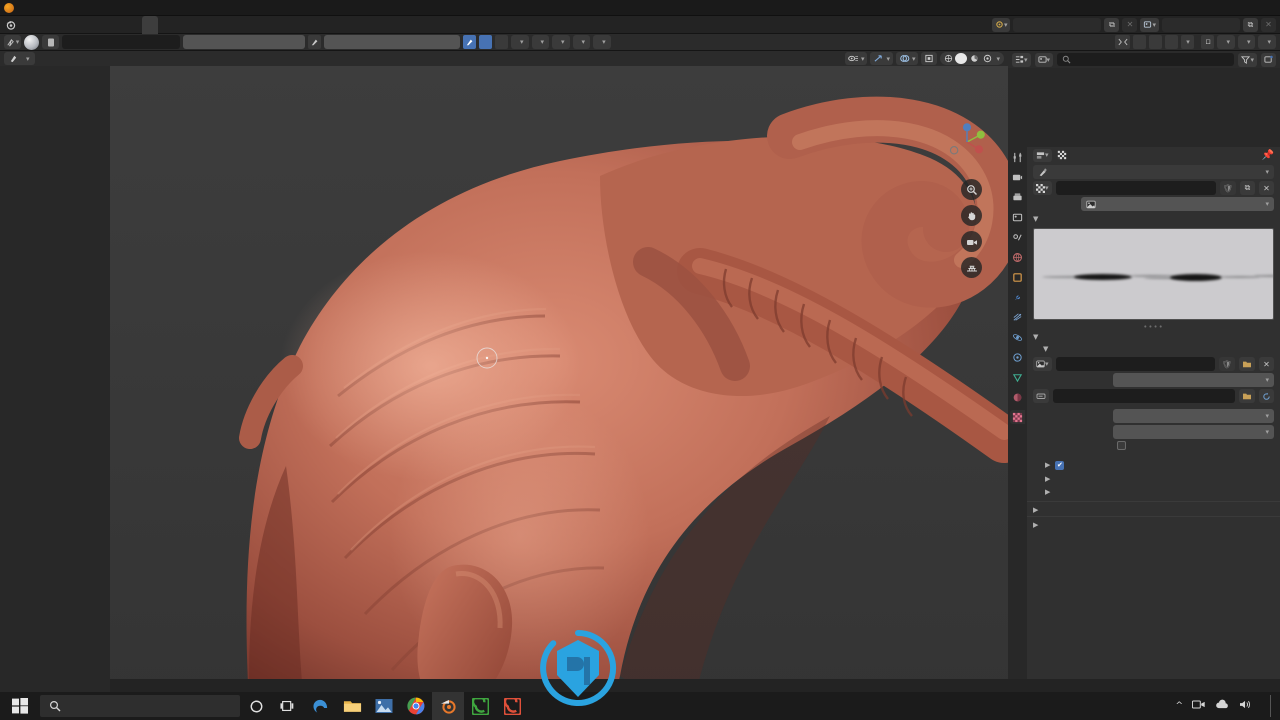  What do you see at coordinates (1250, 24) in the screenshot?
I see `new-view-layer-icon: ⧉` at bounding box center [1250, 24].